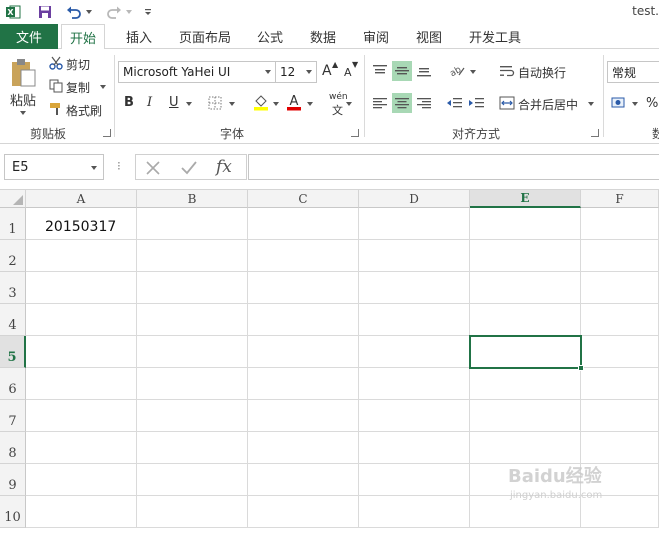 This screenshot has height=534, width=659. Describe the element at coordinates (84, 110) in the screenshot. I see `format-painter-button: 格式刷` at that location.